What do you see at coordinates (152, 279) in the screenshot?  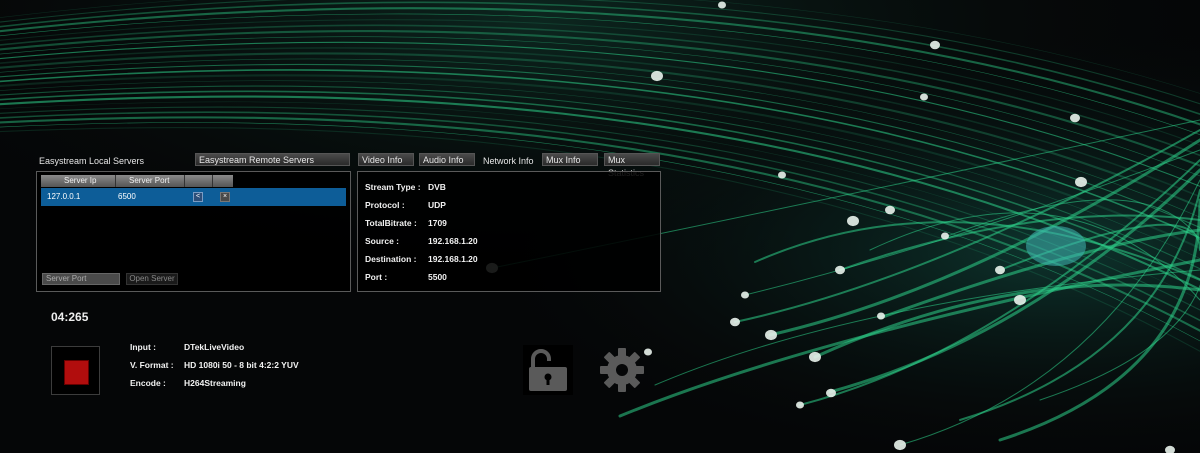 I see `open-server-button: Open Server` at bounding box center [152, 279].